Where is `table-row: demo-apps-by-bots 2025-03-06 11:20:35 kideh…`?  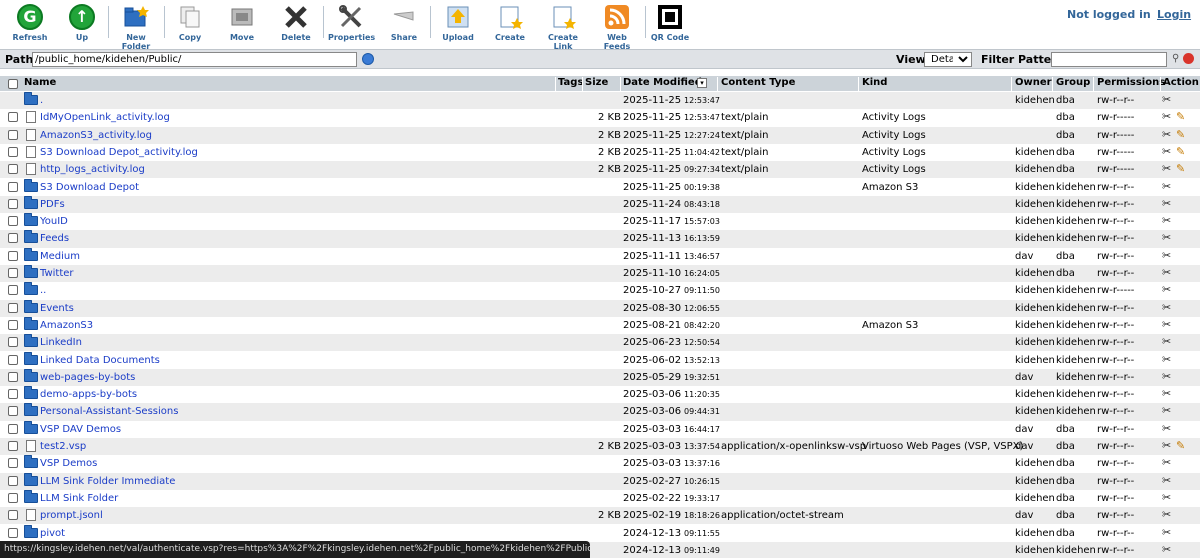
table-row: demo-apps-by-bots 2025-03-06 11:20:35 kideh… is located at coordinates (600, 394).